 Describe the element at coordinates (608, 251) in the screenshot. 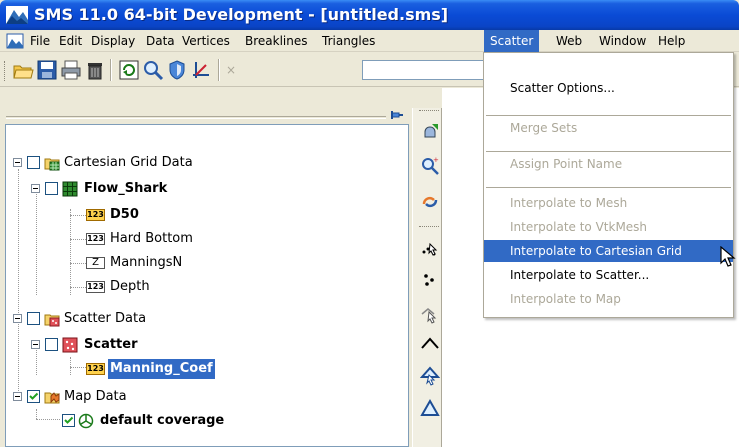

I see `menu-item-interpolate-to-cartesian-grid: Interpolate to Cartesian Grid` at that location.